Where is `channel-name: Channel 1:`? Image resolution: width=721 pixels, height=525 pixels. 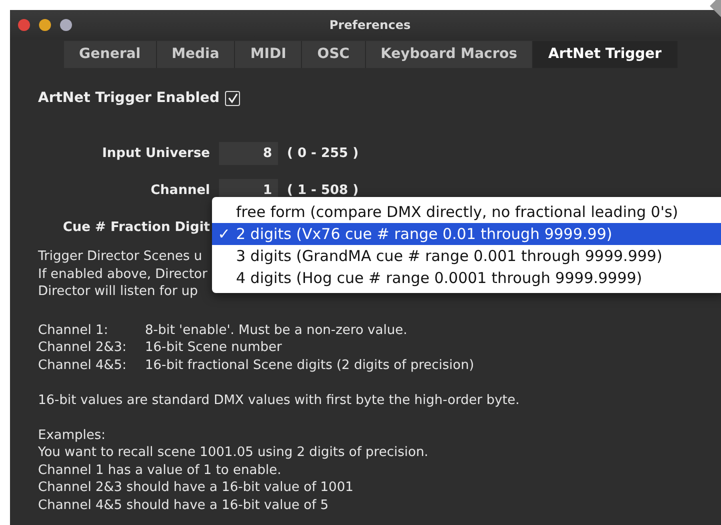 channel-name: Channel 1: is located at coordinates (74, 330).